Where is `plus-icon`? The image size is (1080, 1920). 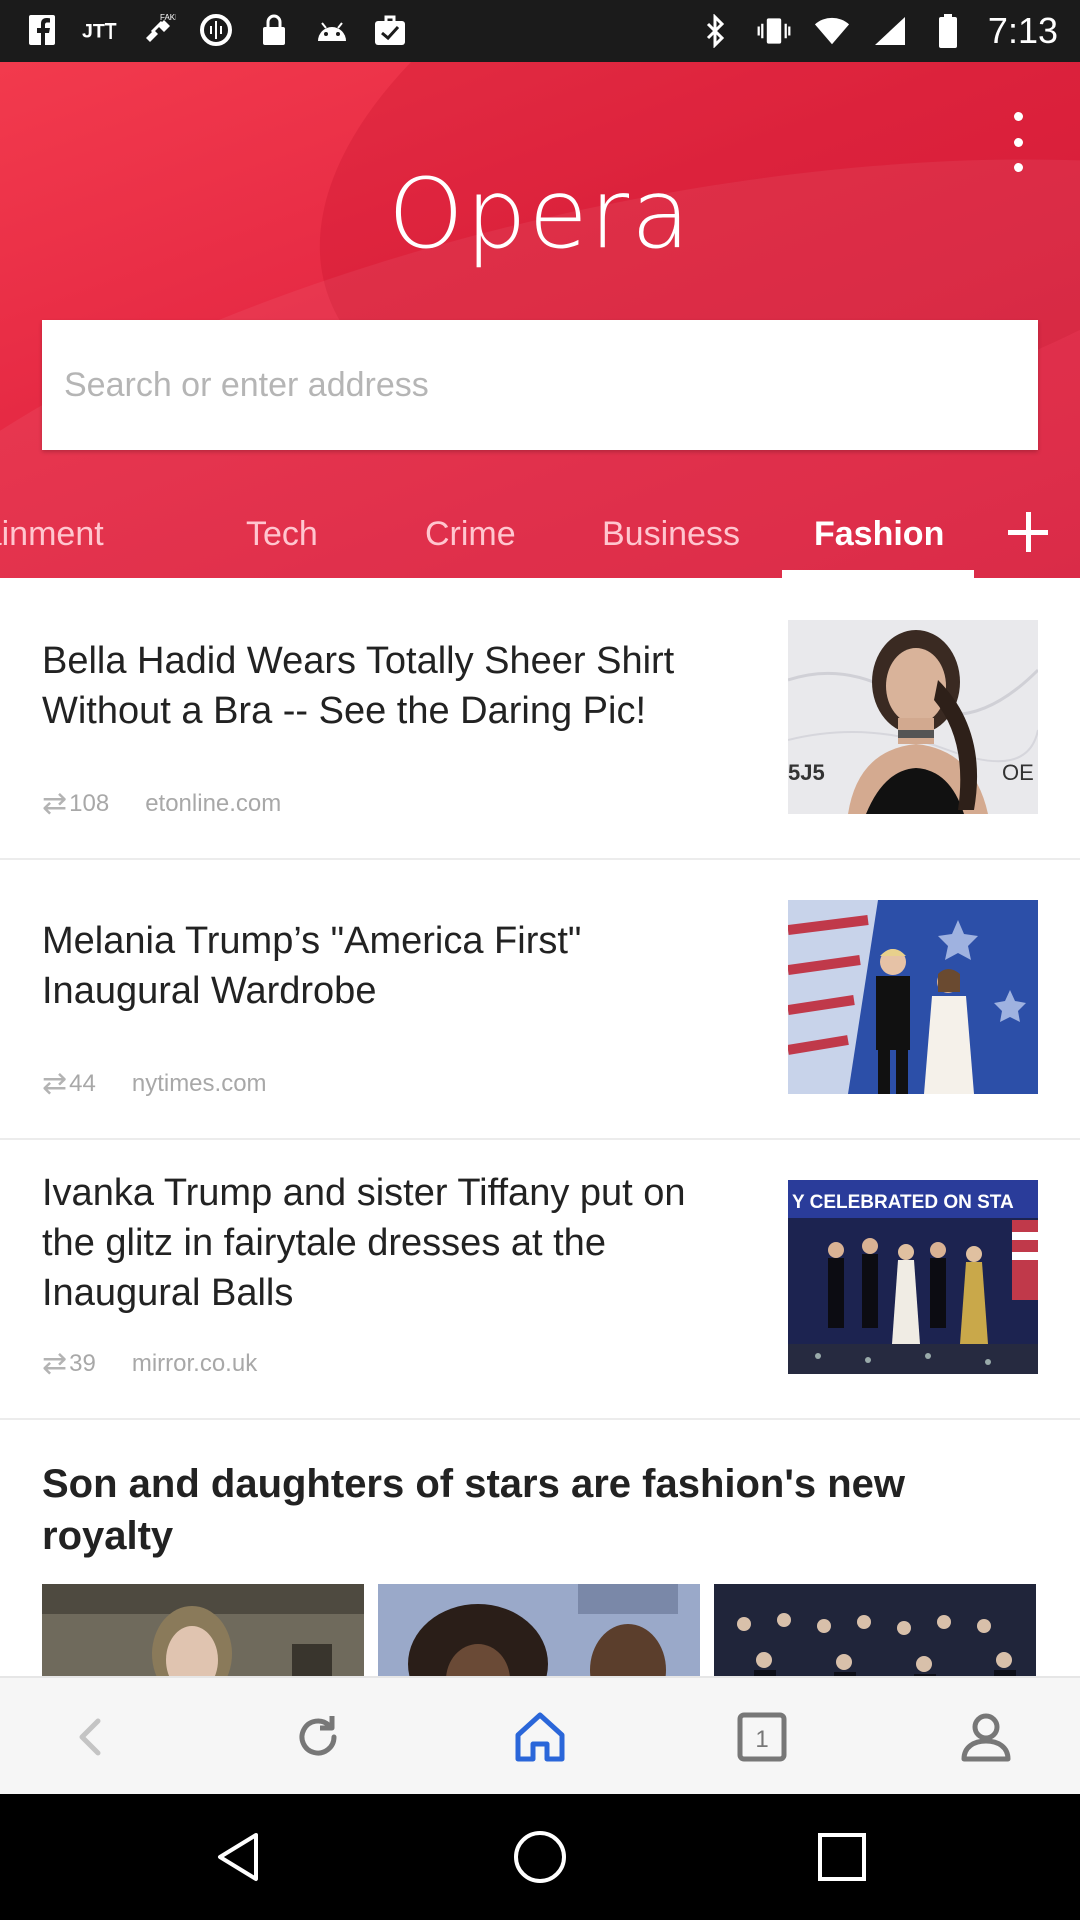
plus-icon is located at coordinates (1028, 532).